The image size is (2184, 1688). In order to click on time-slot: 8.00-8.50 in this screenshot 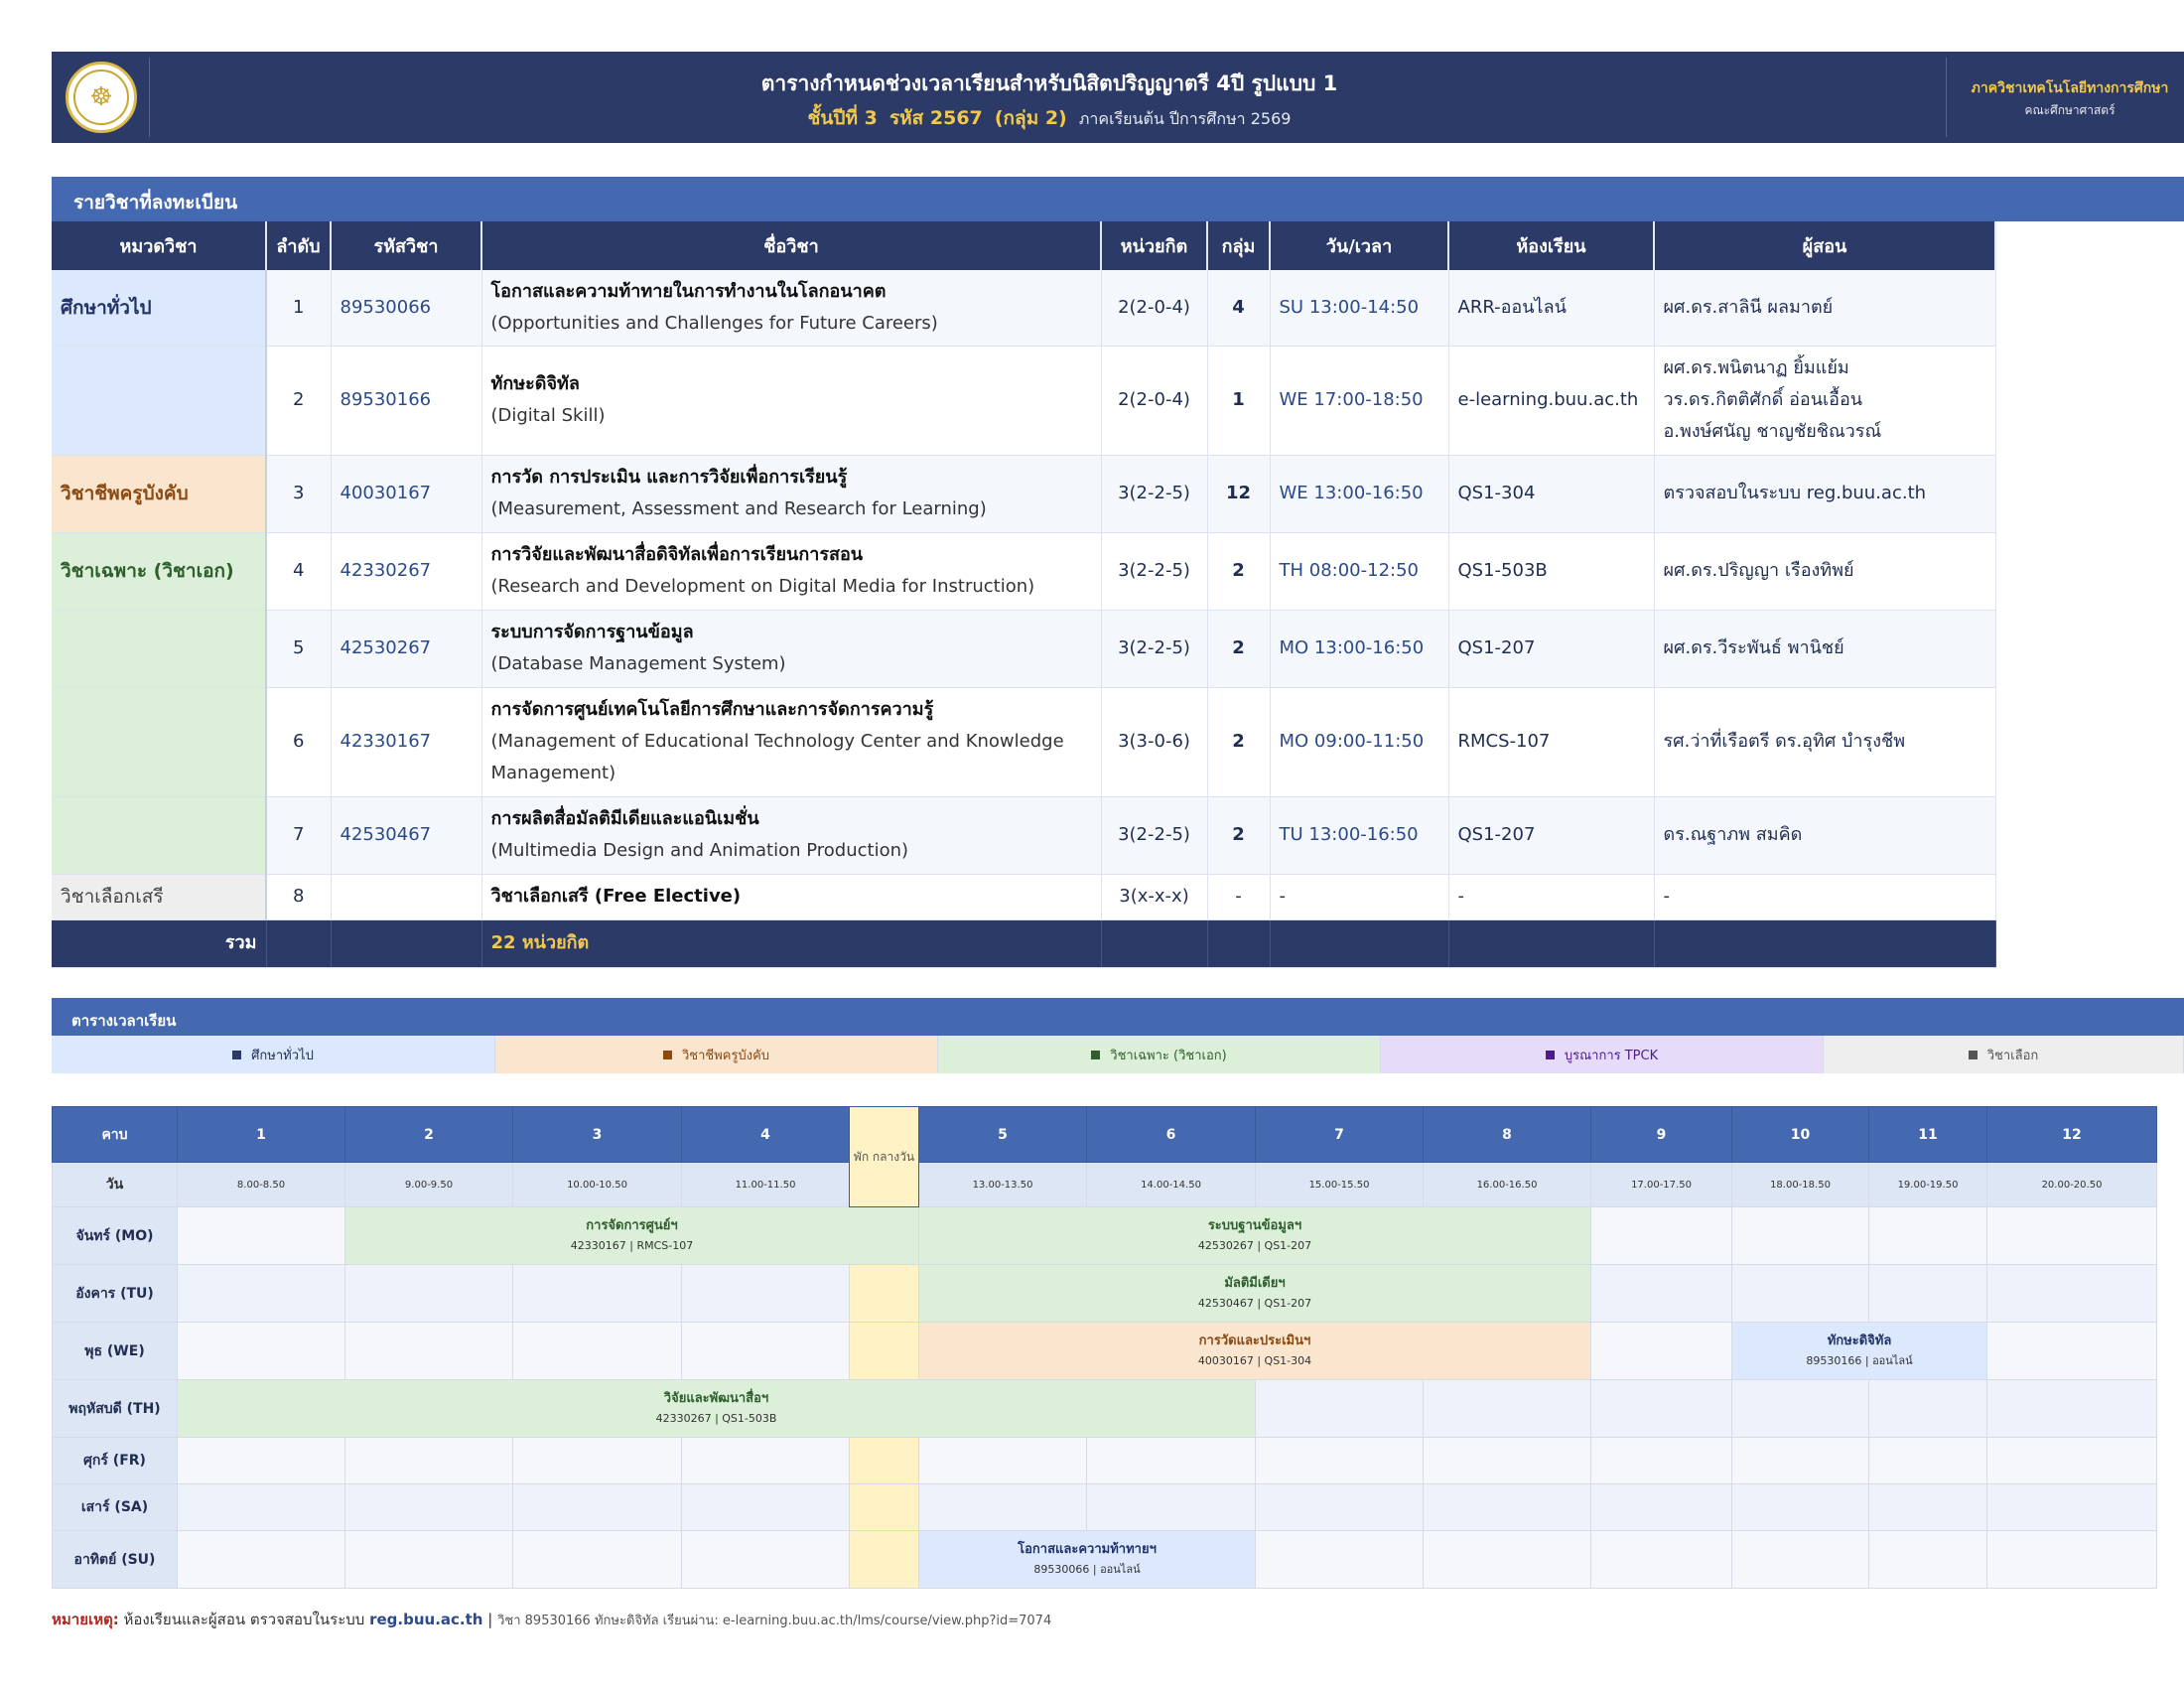, I will do `click(261, 1184)`.